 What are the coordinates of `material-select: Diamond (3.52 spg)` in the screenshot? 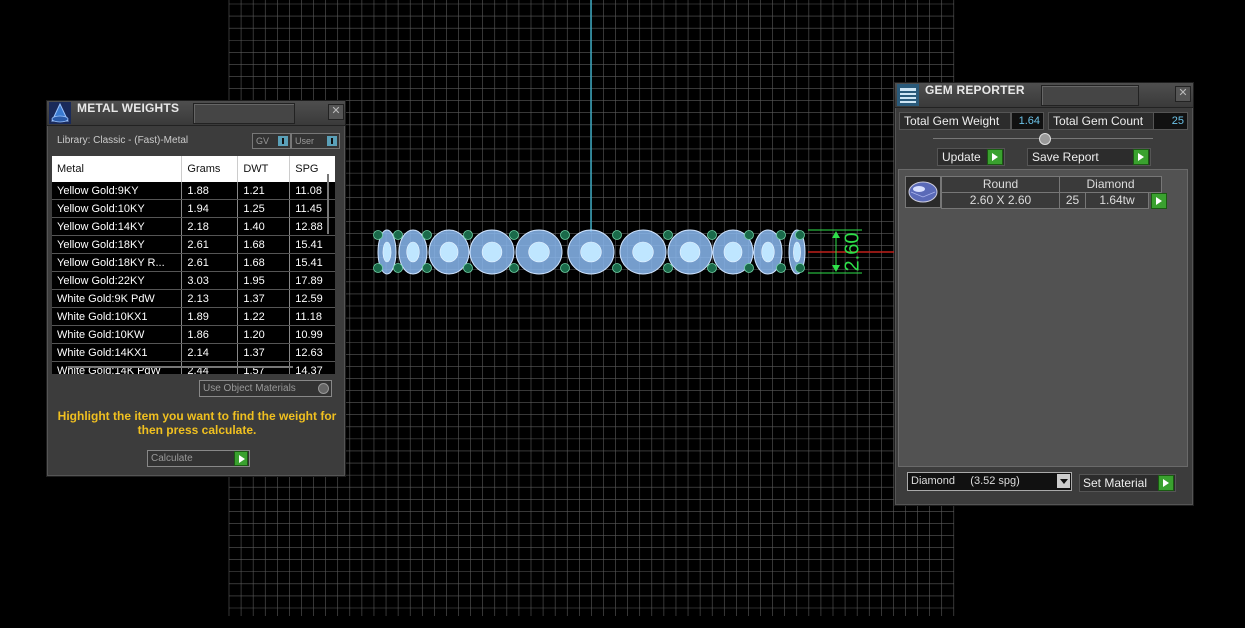 It's located at (989, 481).